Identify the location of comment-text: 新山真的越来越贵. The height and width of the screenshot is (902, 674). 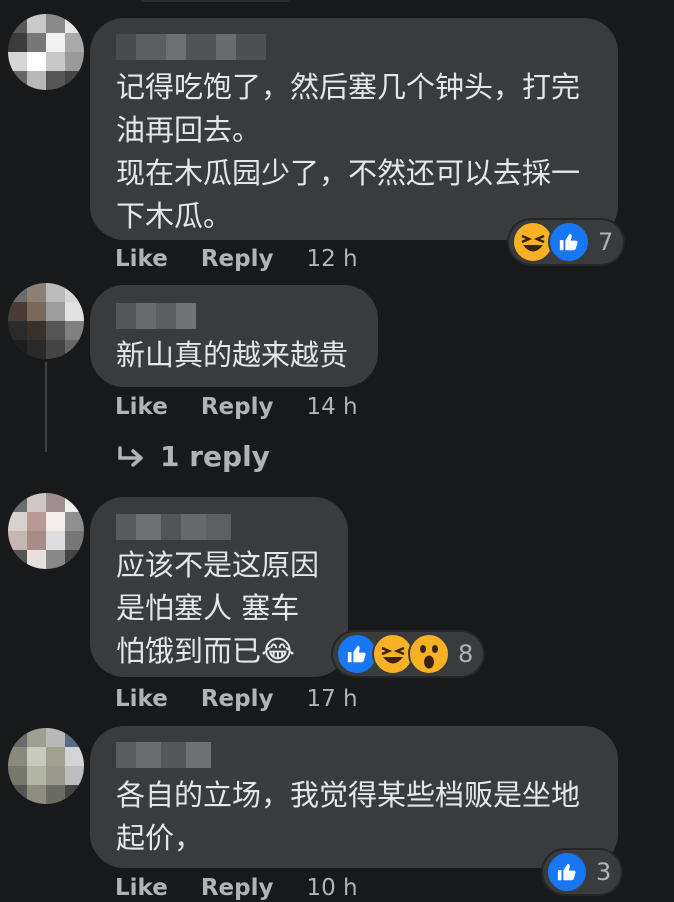
(232, 355).